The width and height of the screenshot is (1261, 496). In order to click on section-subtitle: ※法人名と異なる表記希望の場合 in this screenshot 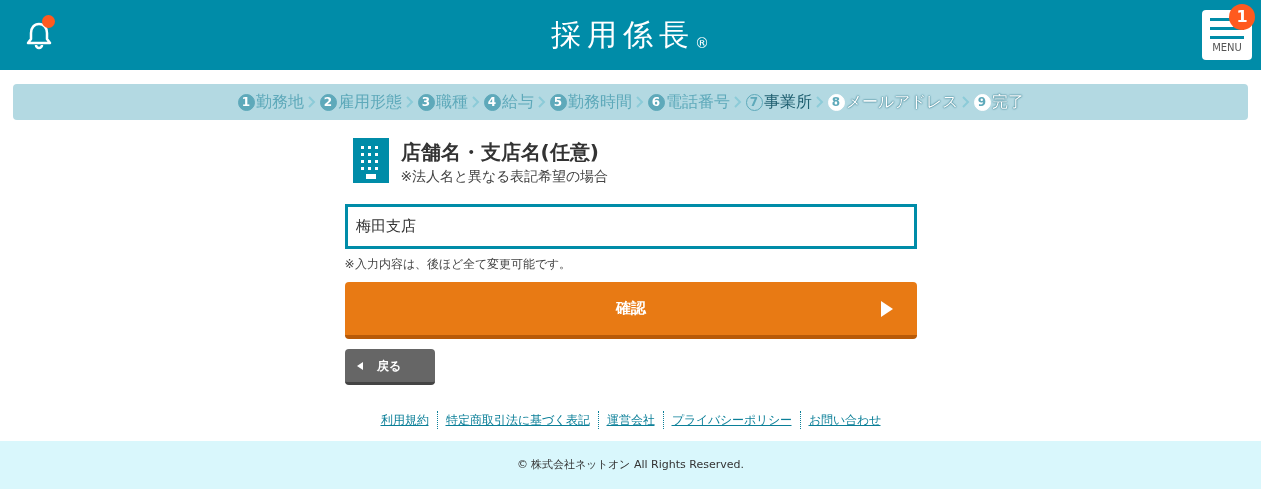, I will do `click(504, 176)`.